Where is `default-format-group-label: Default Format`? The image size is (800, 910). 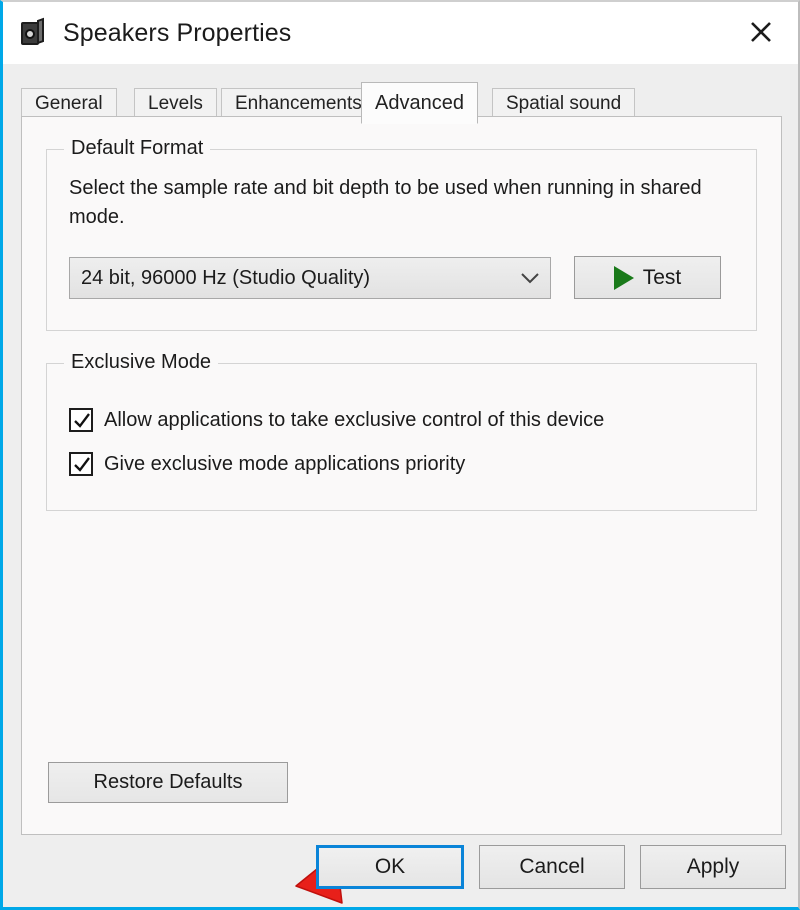
default-format-group-label: Default Format is located at coordinates (137, 148).